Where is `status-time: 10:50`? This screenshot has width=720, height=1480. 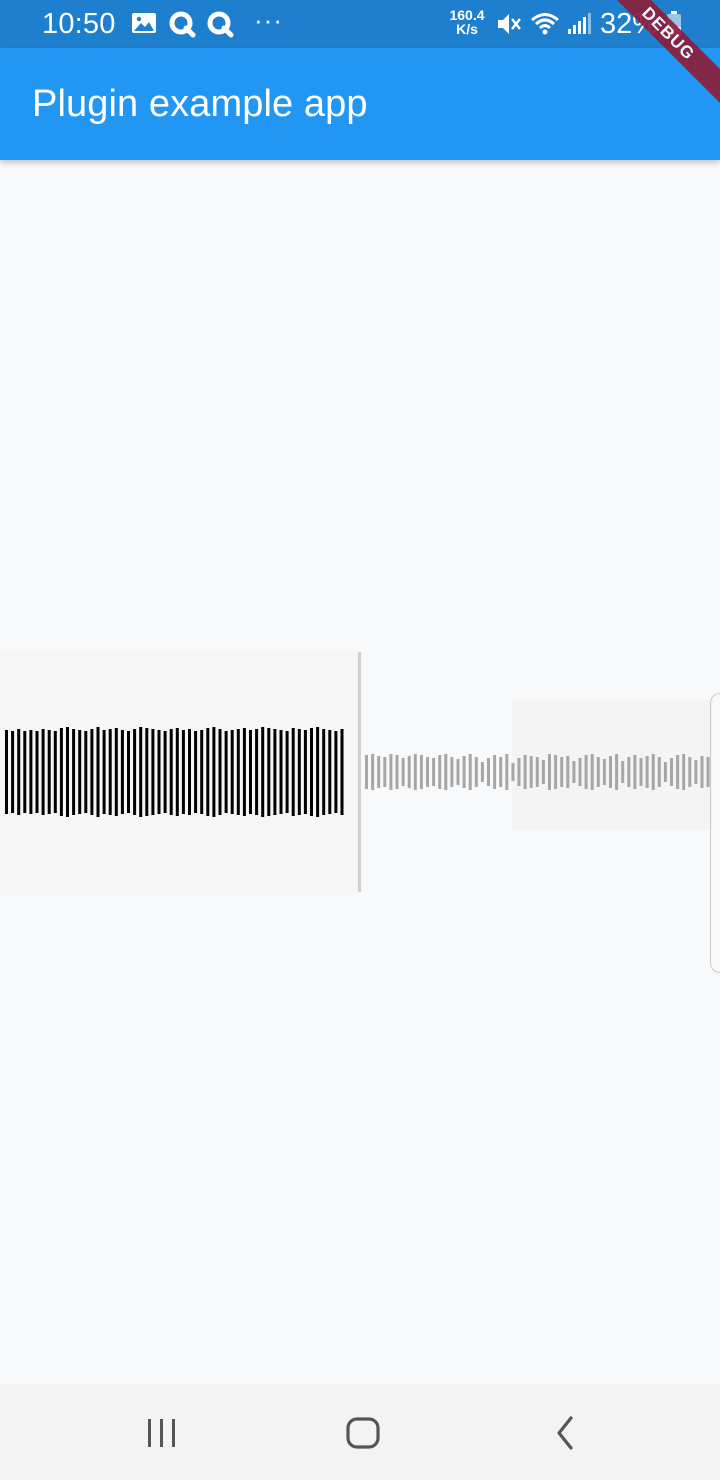
status-time: 10:50 is located at coordinates (79, 24).